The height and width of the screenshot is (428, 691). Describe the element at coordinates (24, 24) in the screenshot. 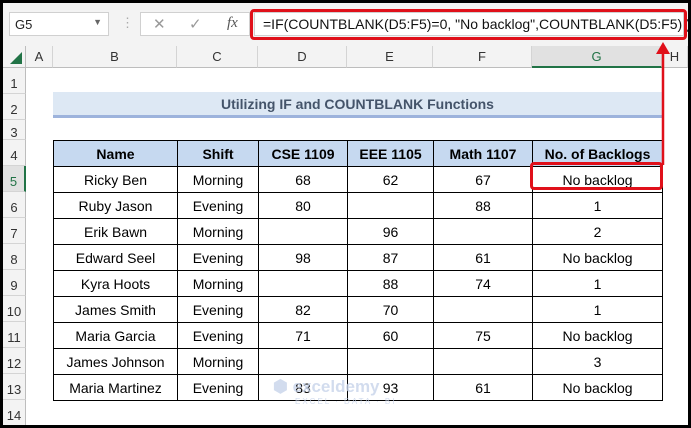

I see `name-box-value: G5` at that location.